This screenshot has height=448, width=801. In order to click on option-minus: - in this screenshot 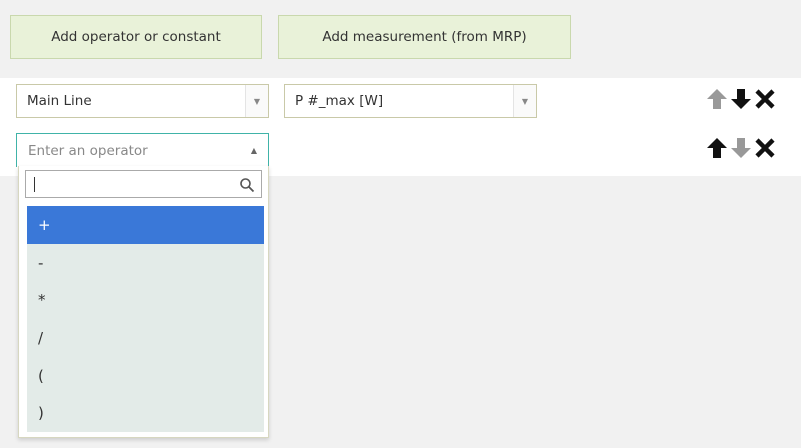, I will do `click(145, 263)`.